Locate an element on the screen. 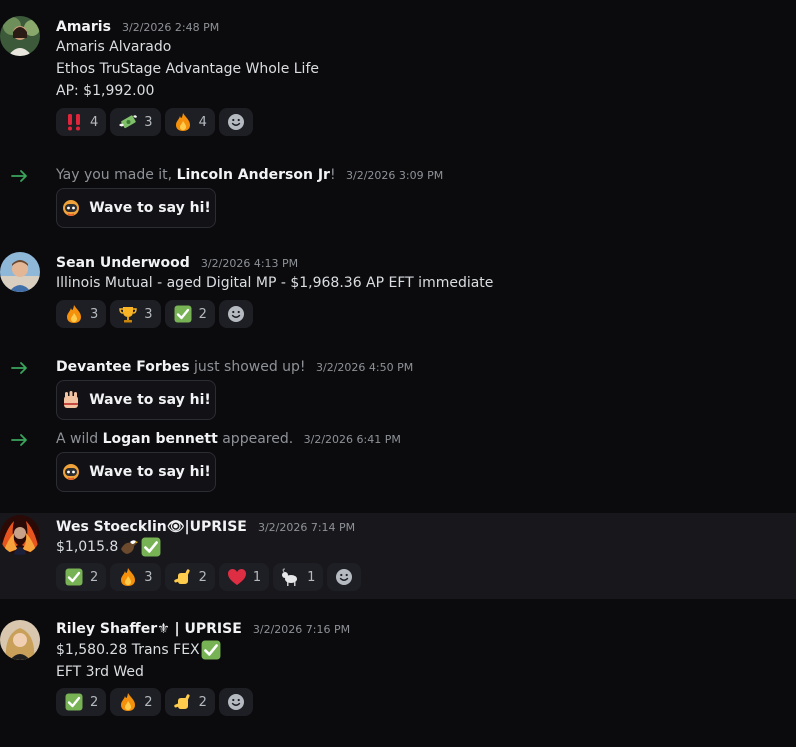 This screenshot has height=747, width=796. timestamp: 3/2/2026 3:09 PM is located at coordinates (395, 175).